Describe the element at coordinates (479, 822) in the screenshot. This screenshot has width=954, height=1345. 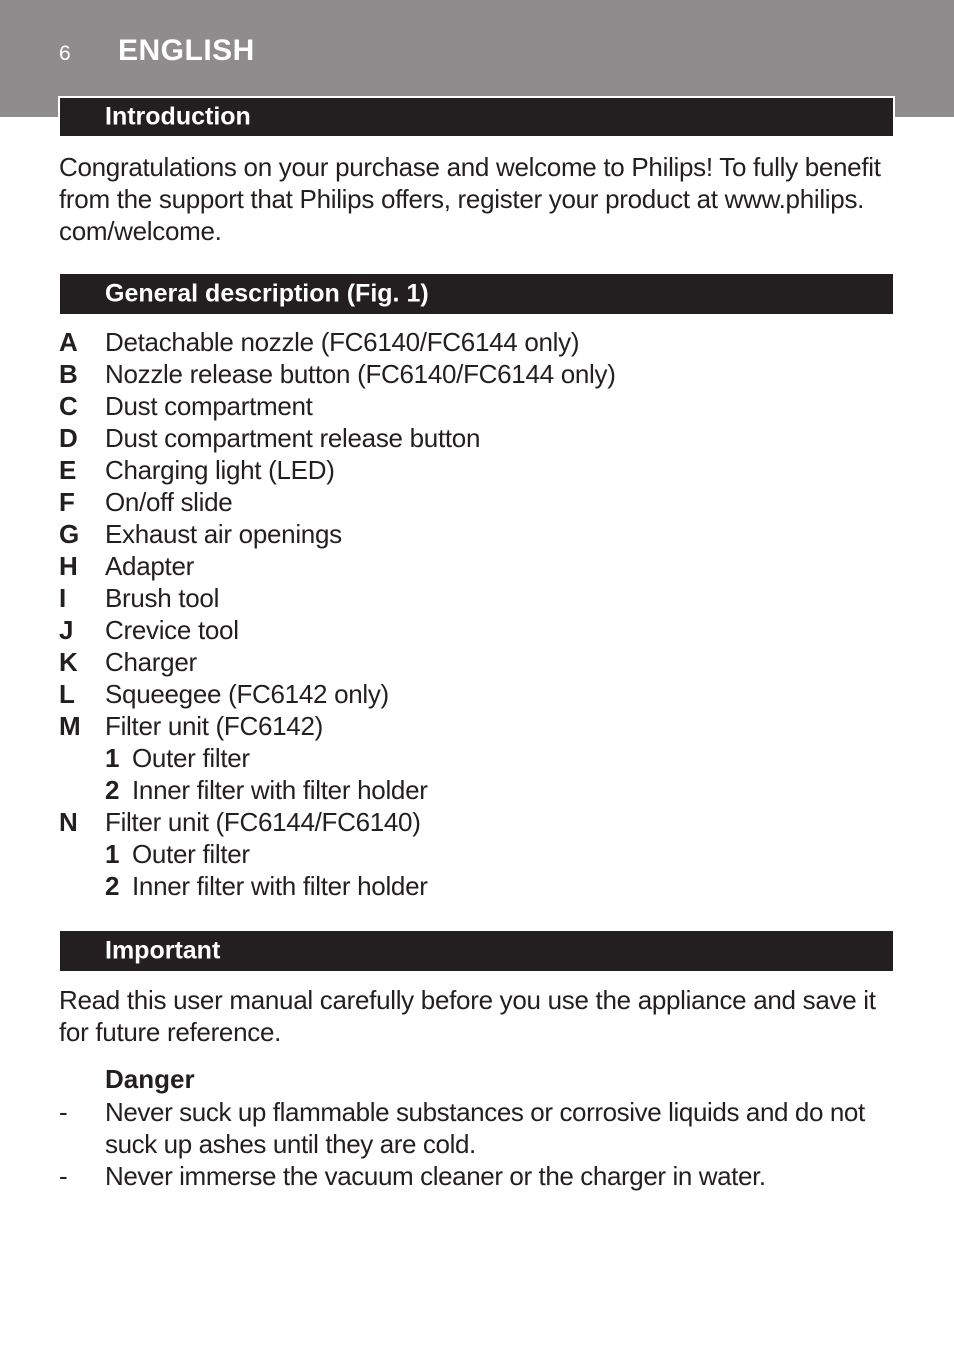
I see `list-item: N Filter unit (FC6144/FC6140)` at that location.